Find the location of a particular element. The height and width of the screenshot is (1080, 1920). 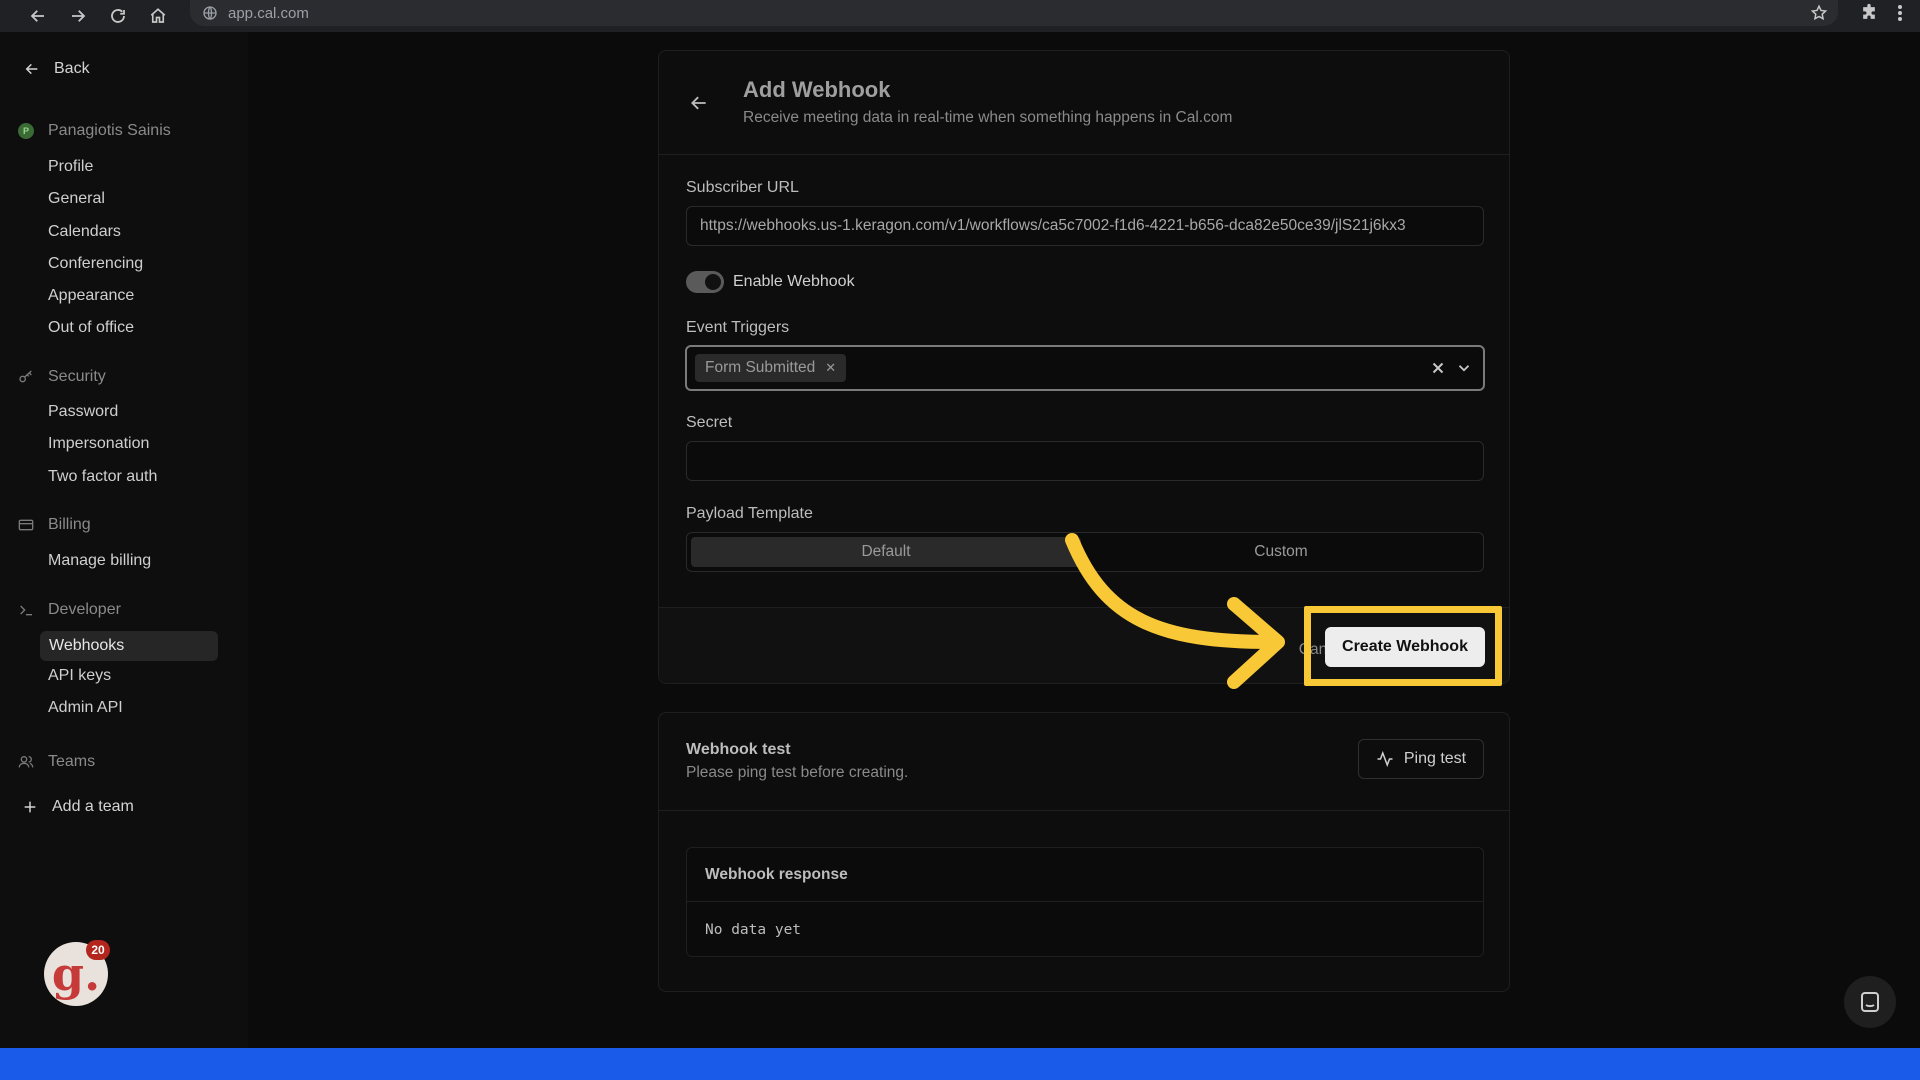

payload-default-option: Default is located at coordinates (886, 552).